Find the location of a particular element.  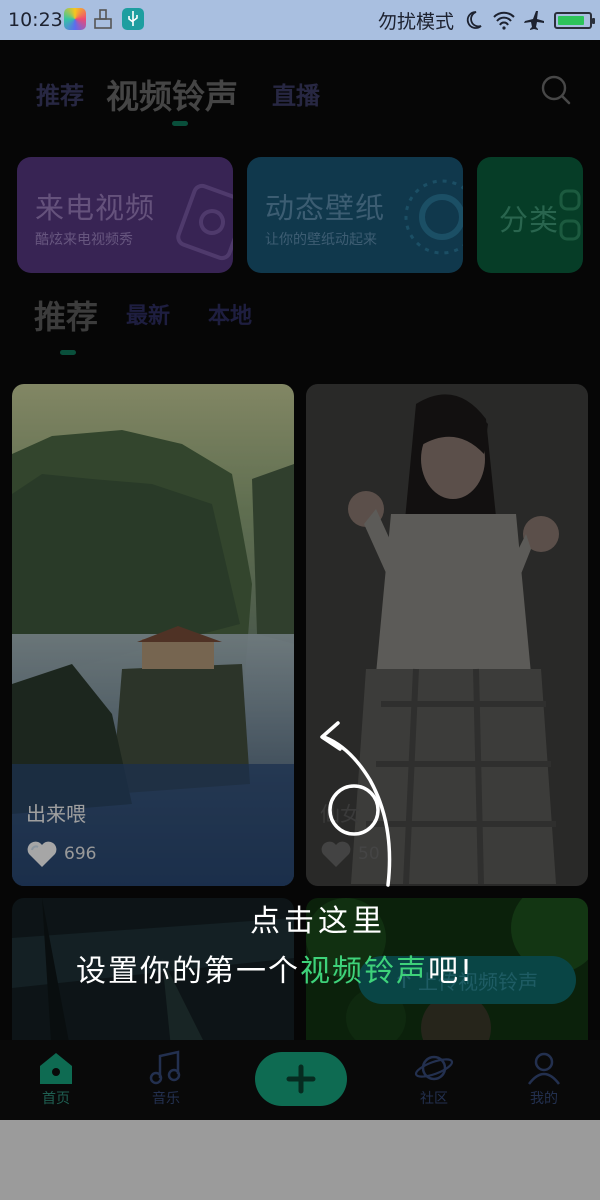

airplane-icon is located at coordinates (534, 20).